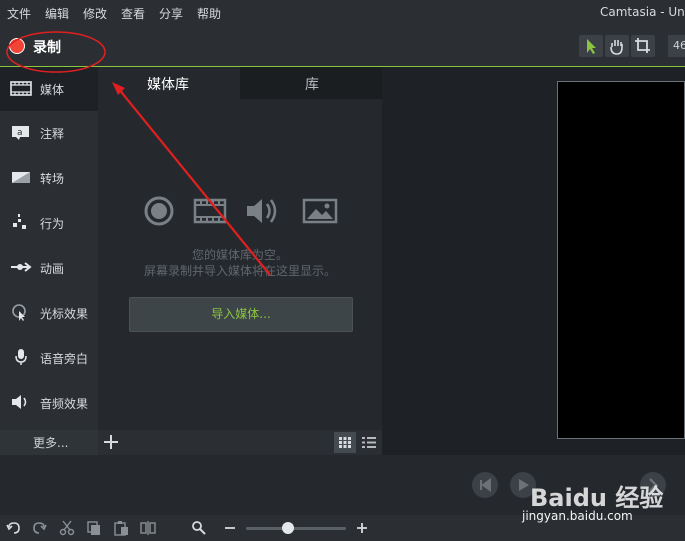 This screenshot has width=685, height=541. I want to click on sidebar-item-cursor-effects: 光标效果, so click(49, 313).